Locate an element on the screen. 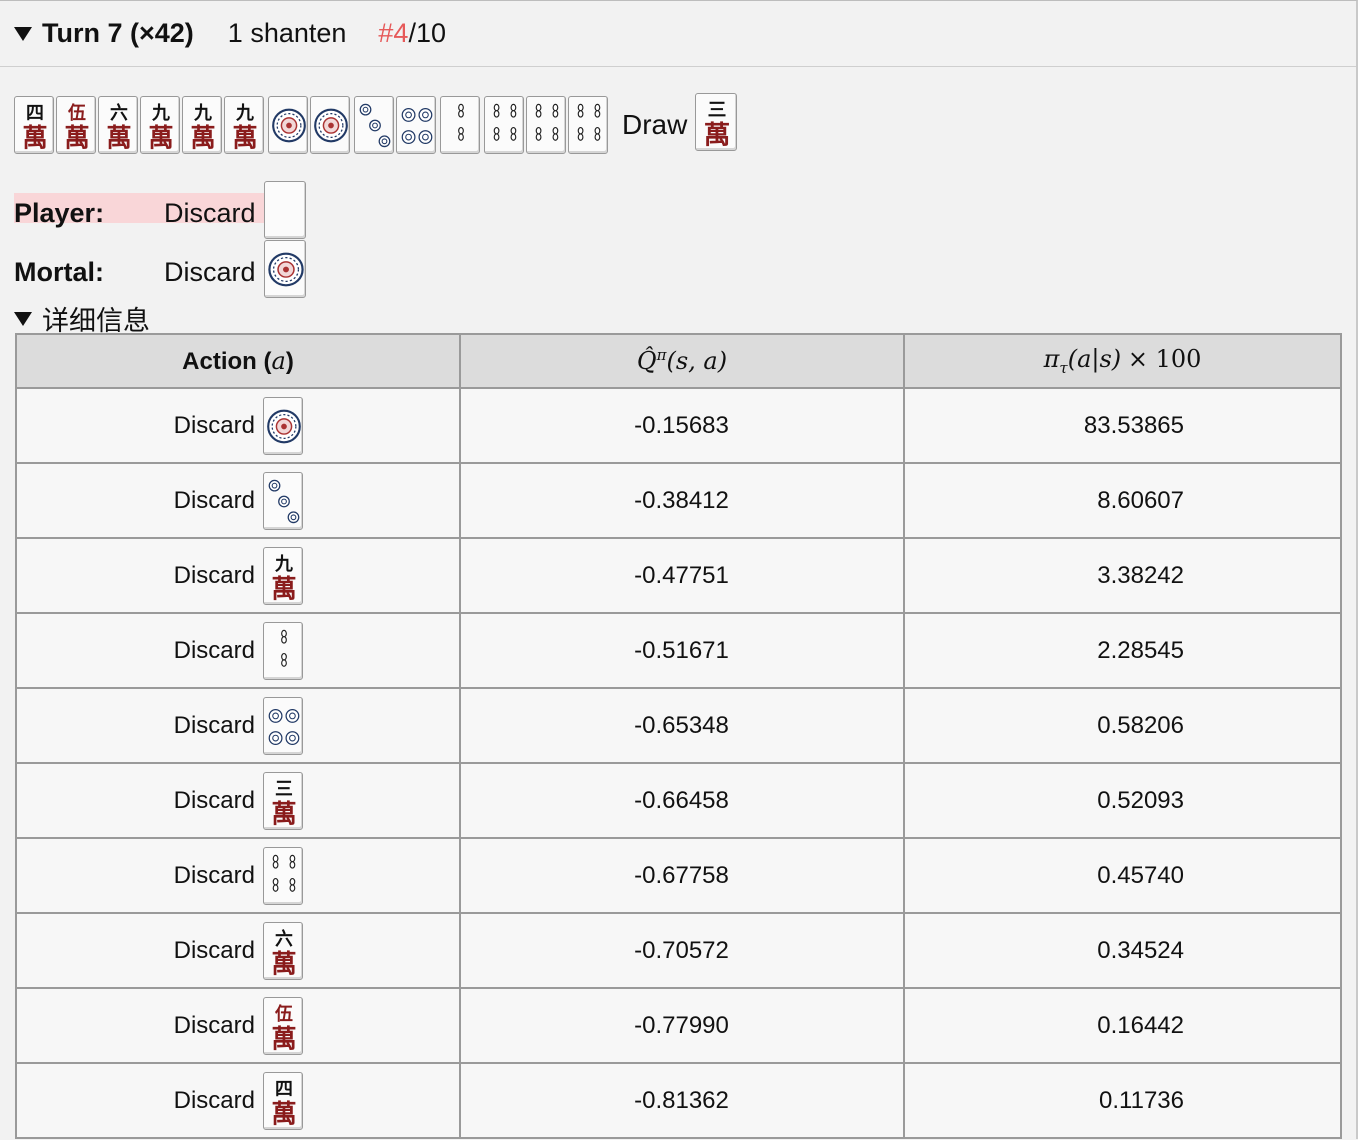 The width and height of the screenshot is (1358, 1140). action-tile-4p-icon is located at coordinates (283, 725).